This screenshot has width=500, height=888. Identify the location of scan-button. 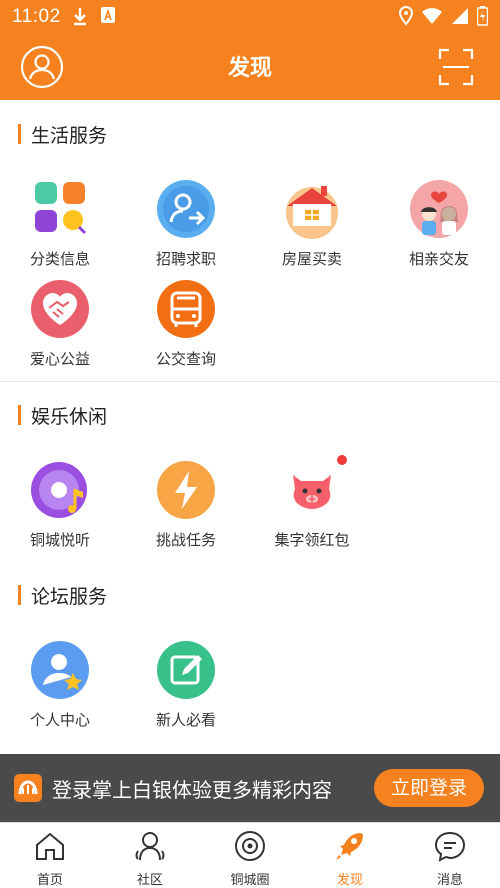
(456, 67).